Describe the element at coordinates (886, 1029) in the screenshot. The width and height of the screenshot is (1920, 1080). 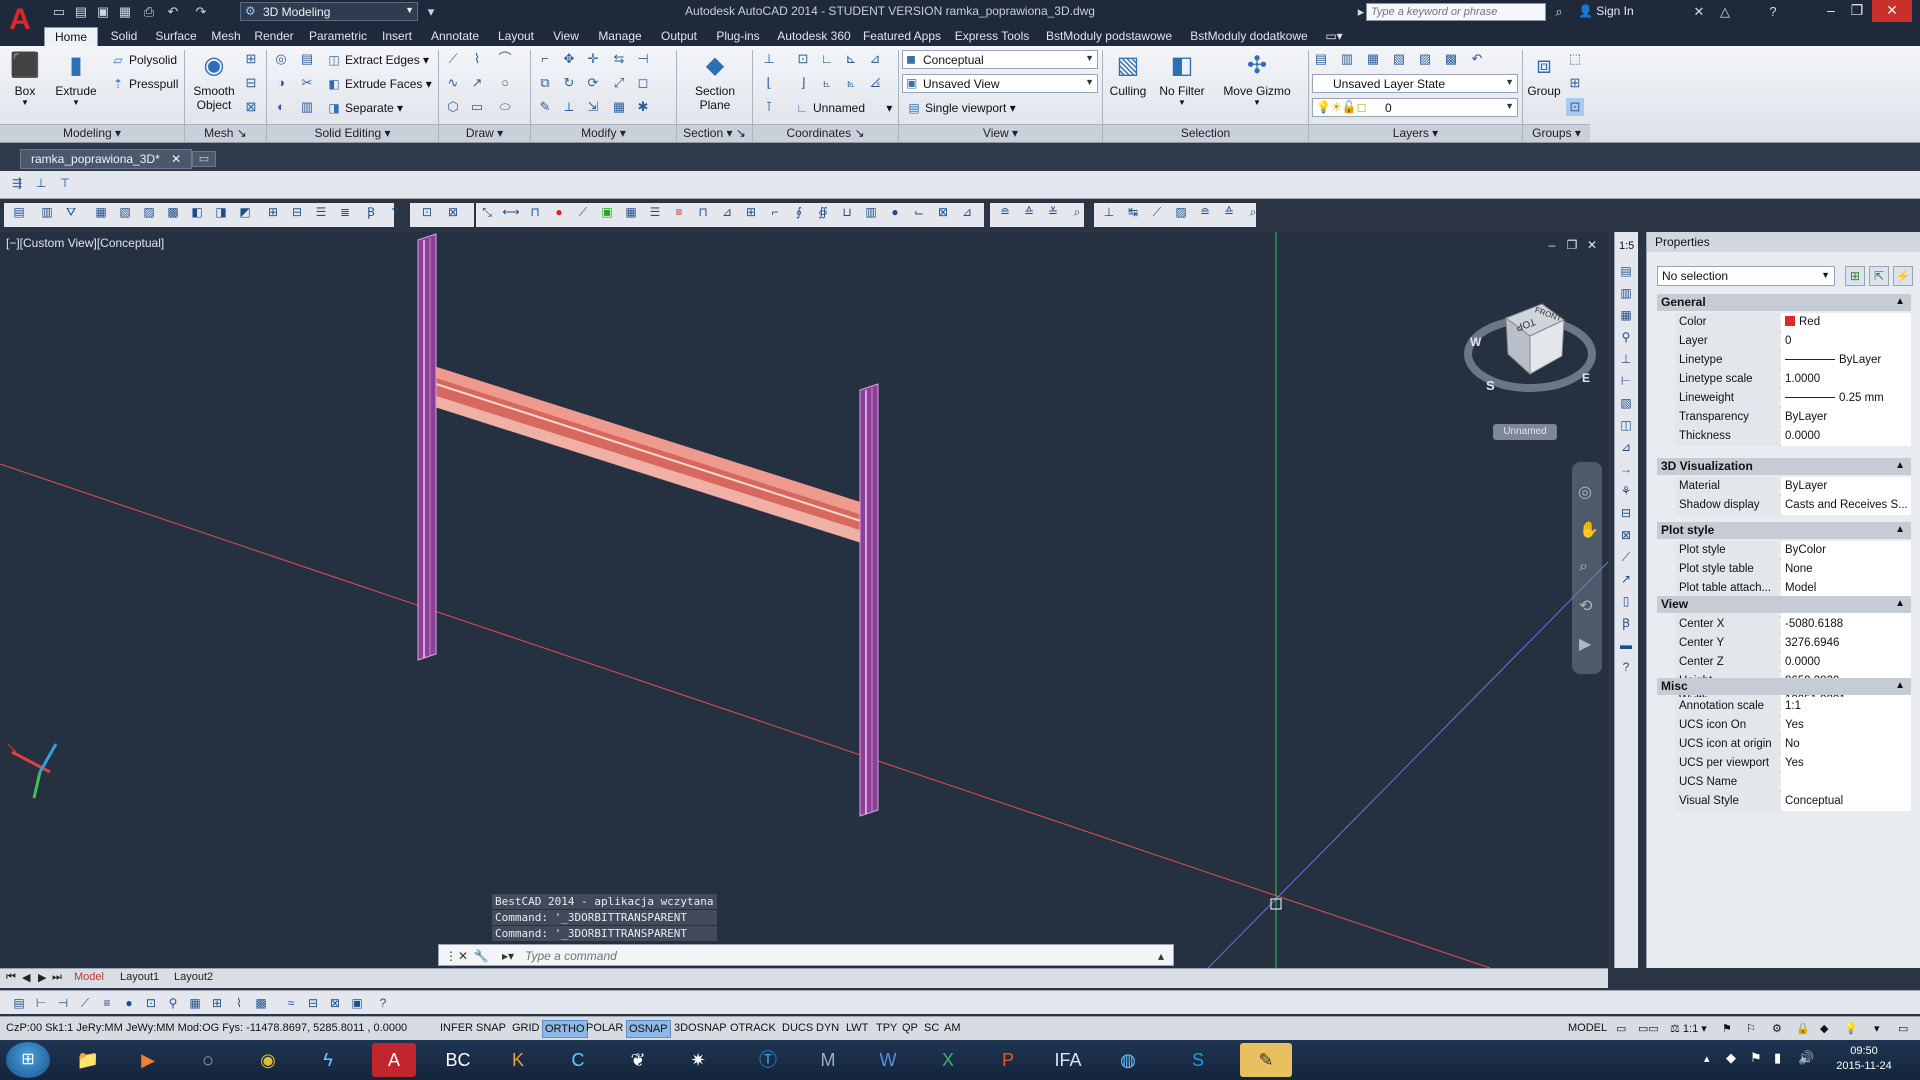
I see `status-toggle-tpy: TPY` at that location.